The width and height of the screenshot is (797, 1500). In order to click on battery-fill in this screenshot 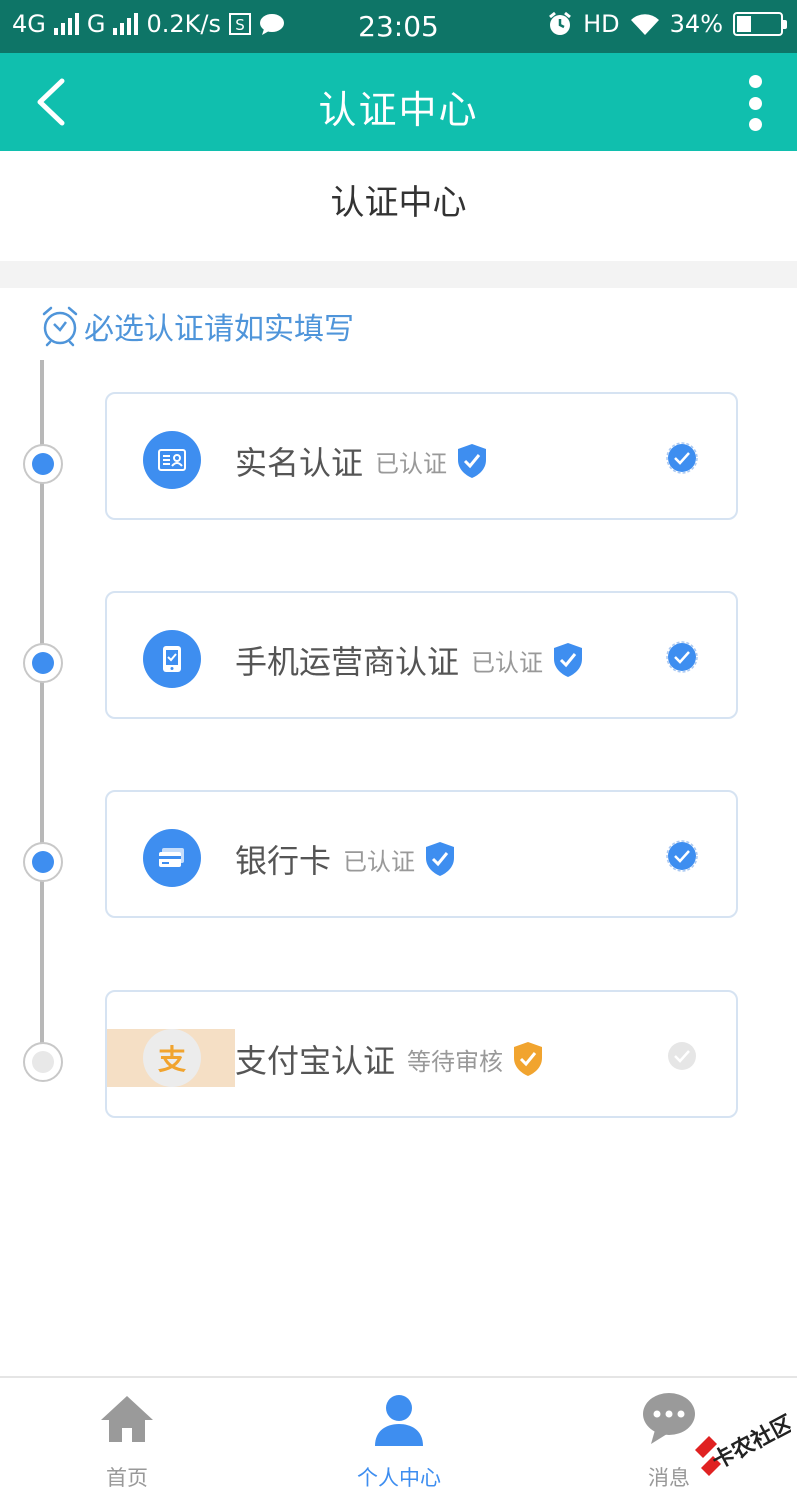, I will do `click(744, 24)`.